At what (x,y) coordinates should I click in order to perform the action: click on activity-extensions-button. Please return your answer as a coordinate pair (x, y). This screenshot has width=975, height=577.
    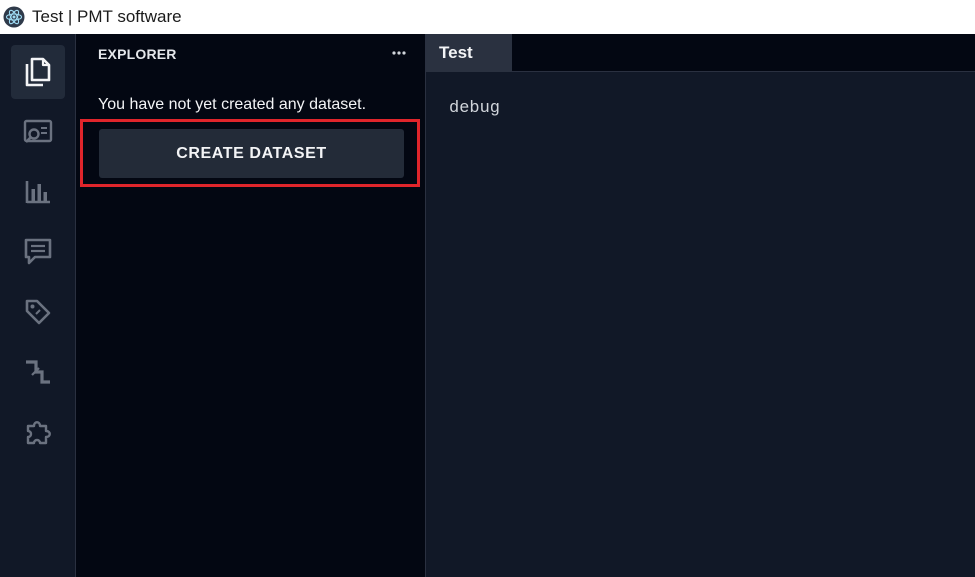
    Looking at the image, I should click on (38, 432).